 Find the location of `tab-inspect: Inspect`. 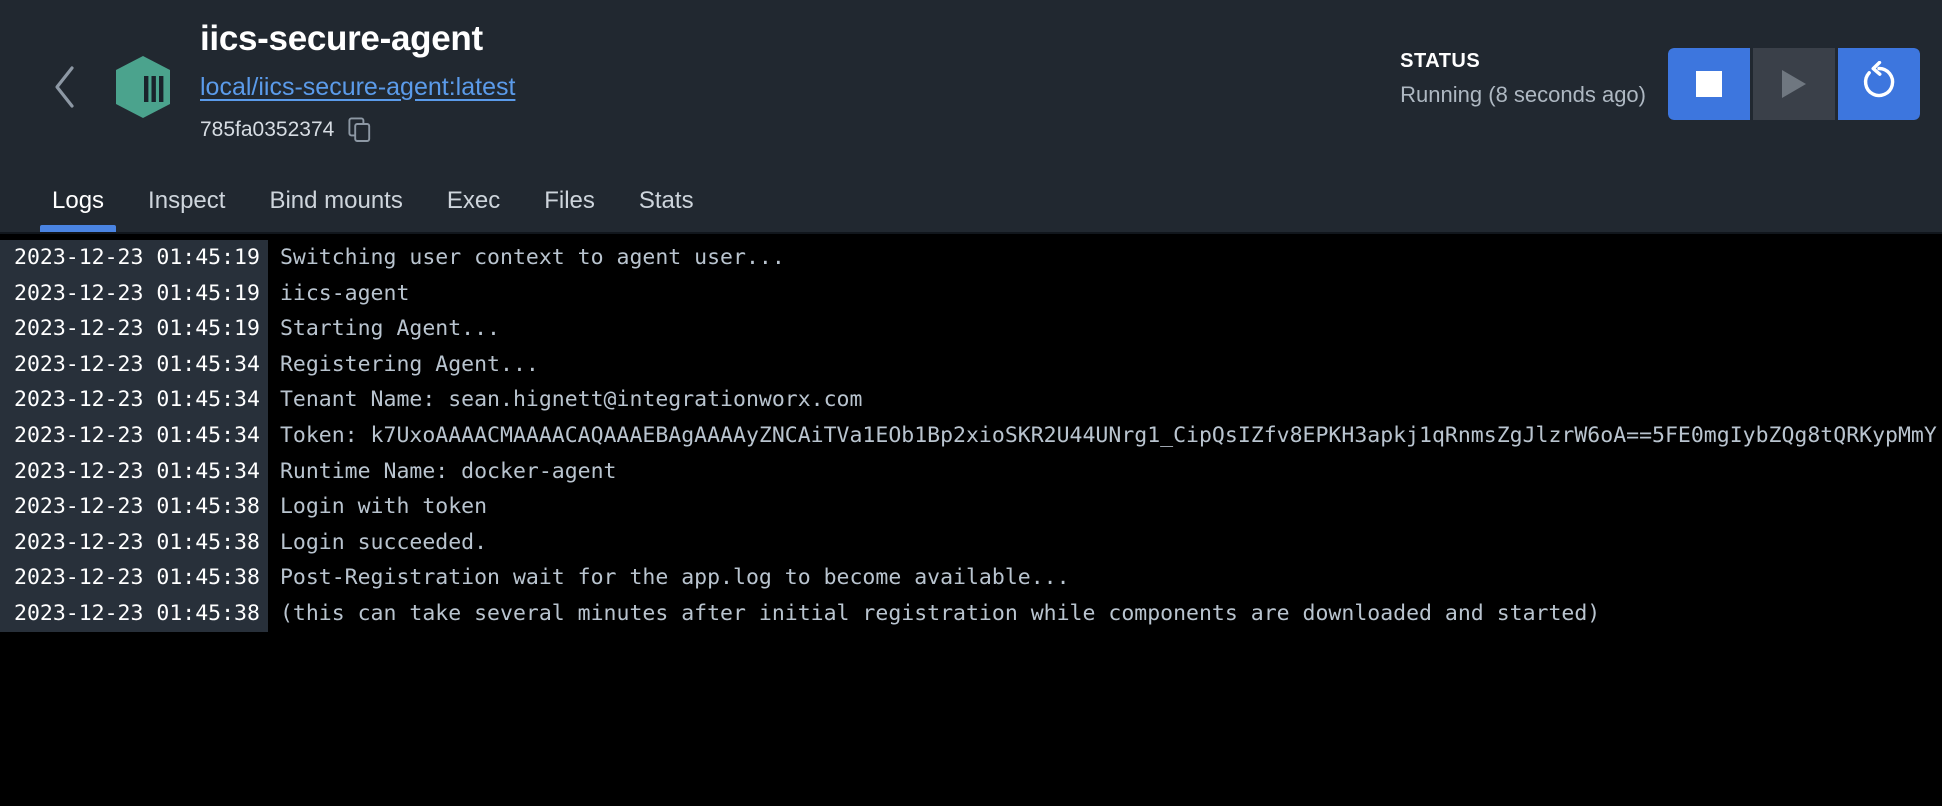

tab-inspect: Inspect is located at coordinates (186, 201).